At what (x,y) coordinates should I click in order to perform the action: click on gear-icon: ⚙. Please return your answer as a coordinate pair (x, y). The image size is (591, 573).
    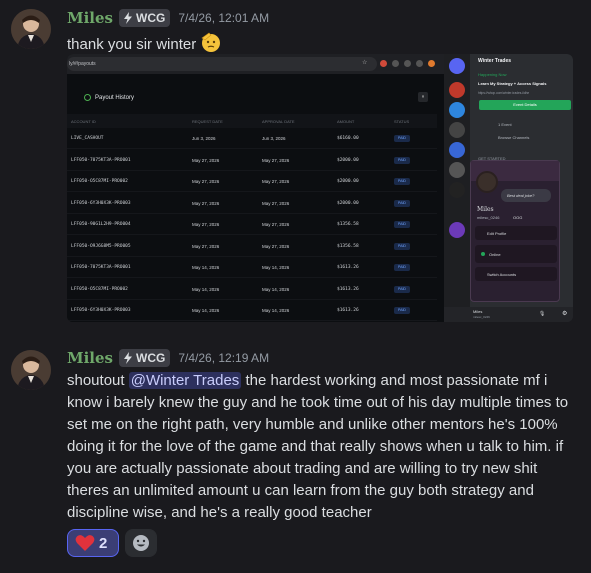
    Looking at the image, I should click on (565, 314).